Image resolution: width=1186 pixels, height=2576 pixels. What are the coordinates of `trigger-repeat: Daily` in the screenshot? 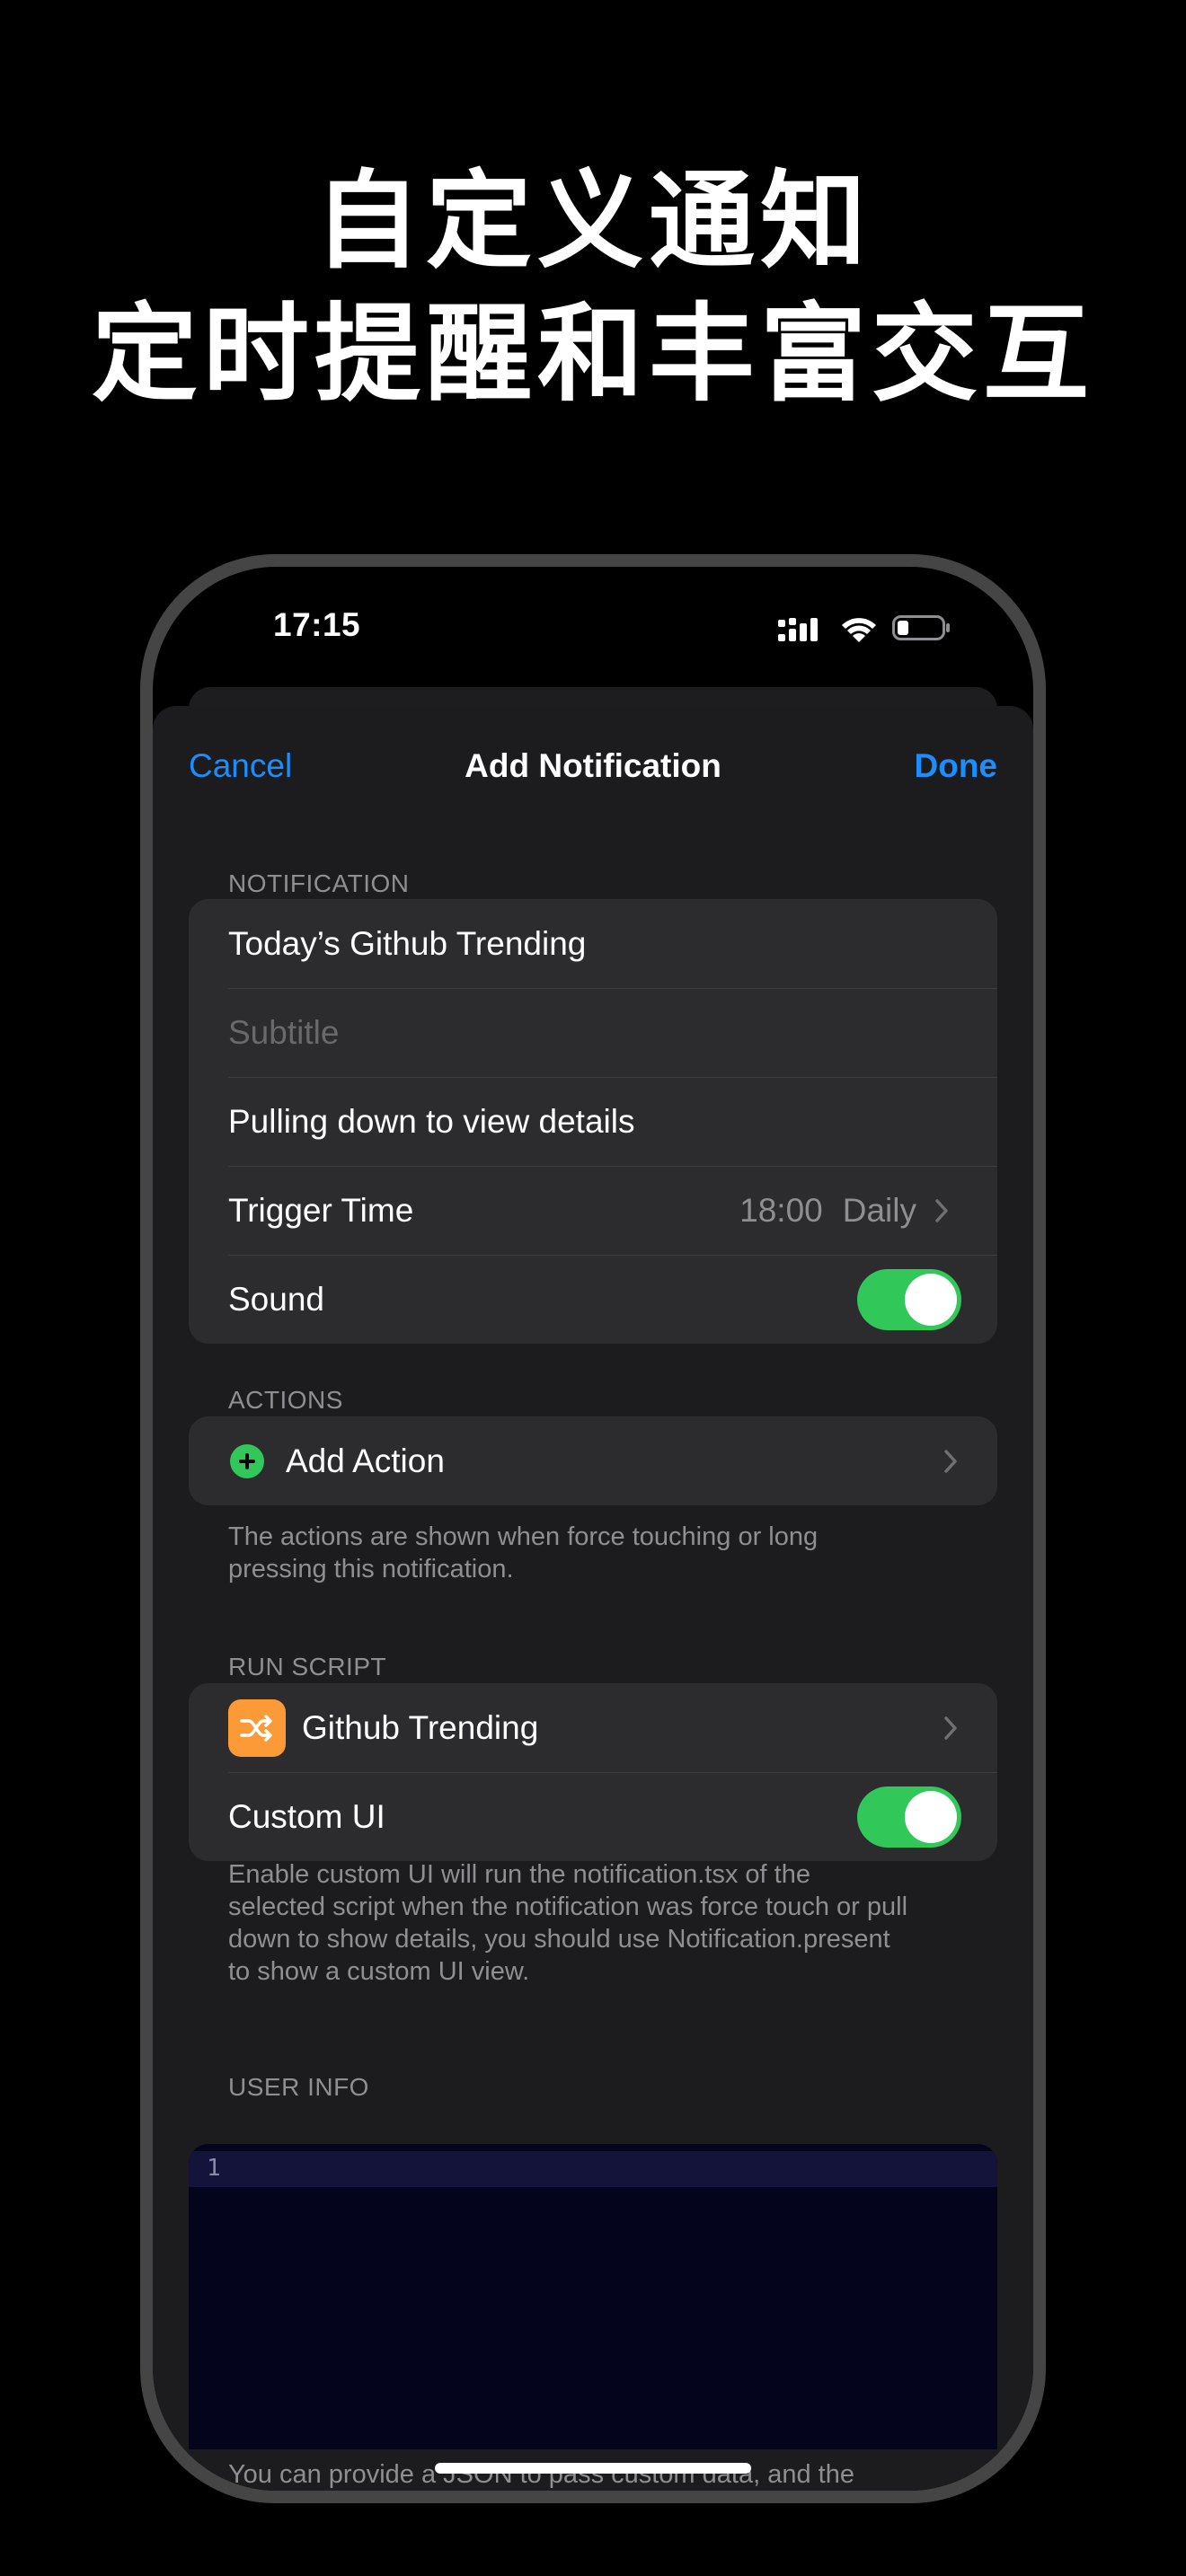 It's located at (879, 1210).